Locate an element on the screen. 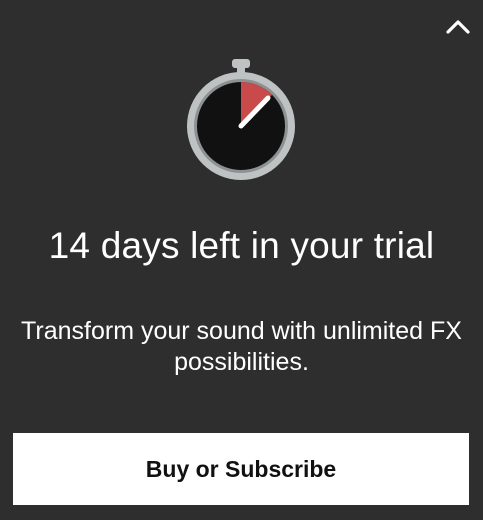 The height and width of the screenshot is (520, 483). collapse-button is located at coordinates (458, 27).